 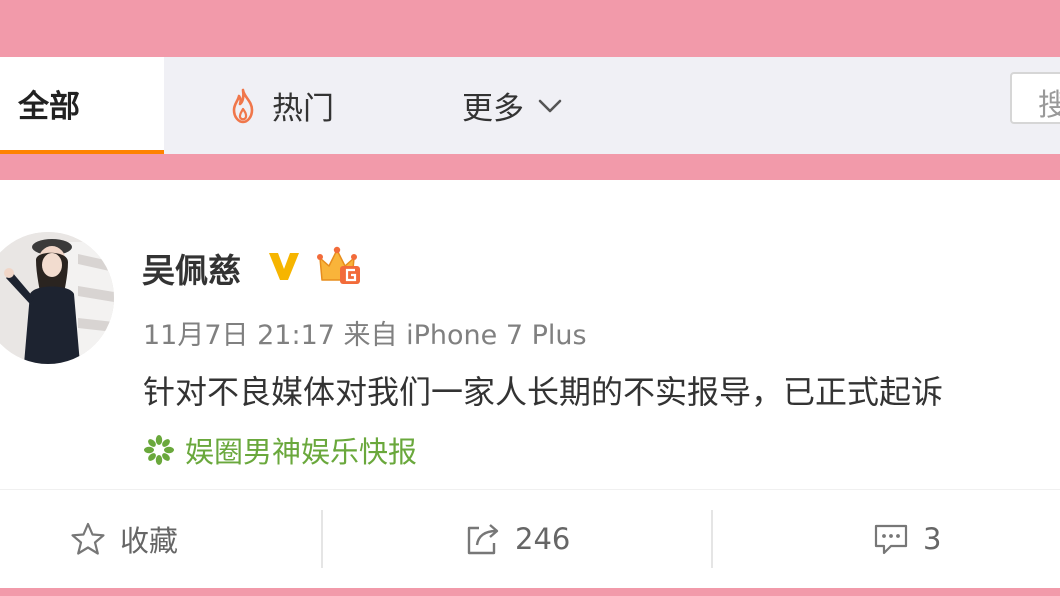 I want to click on avatar, so click(x=57, y=298).